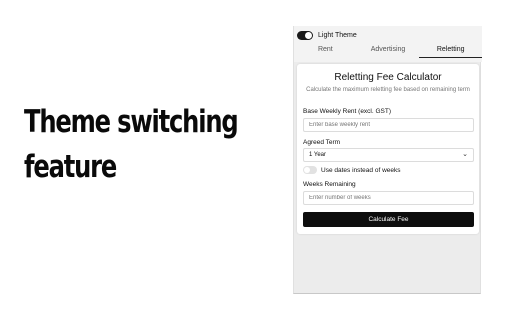  I want to click on chevron-down-icon: ⌄, so click(465, 154).